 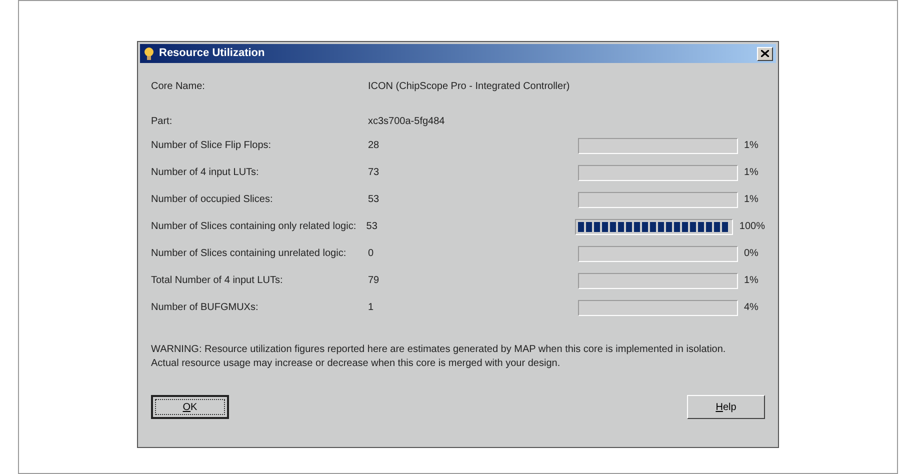 I want to click on row-value: 28, so click(x=374, y=146).